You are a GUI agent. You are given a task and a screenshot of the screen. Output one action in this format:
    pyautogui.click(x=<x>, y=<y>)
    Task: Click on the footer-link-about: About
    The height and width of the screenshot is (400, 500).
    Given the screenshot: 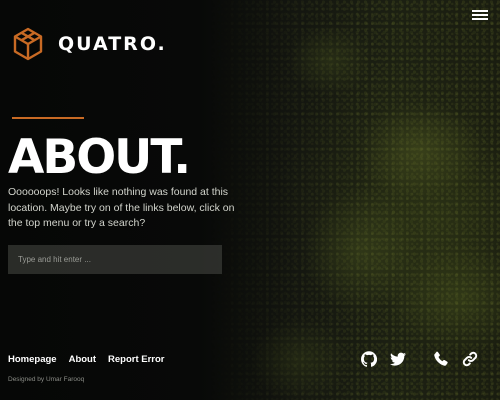 What is the action you would take?
    pyautogui.click(x=82, y=359)
    